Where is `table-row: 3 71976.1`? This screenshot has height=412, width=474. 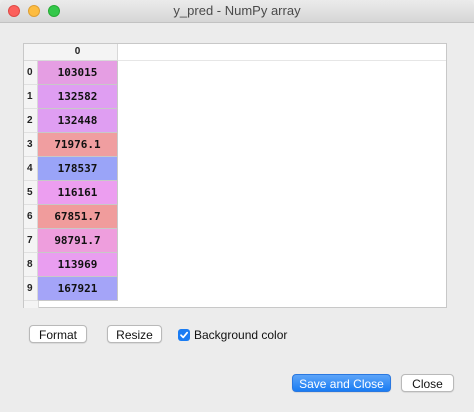
table-row: 3 71976.1 is located at coordinates (71, 145).